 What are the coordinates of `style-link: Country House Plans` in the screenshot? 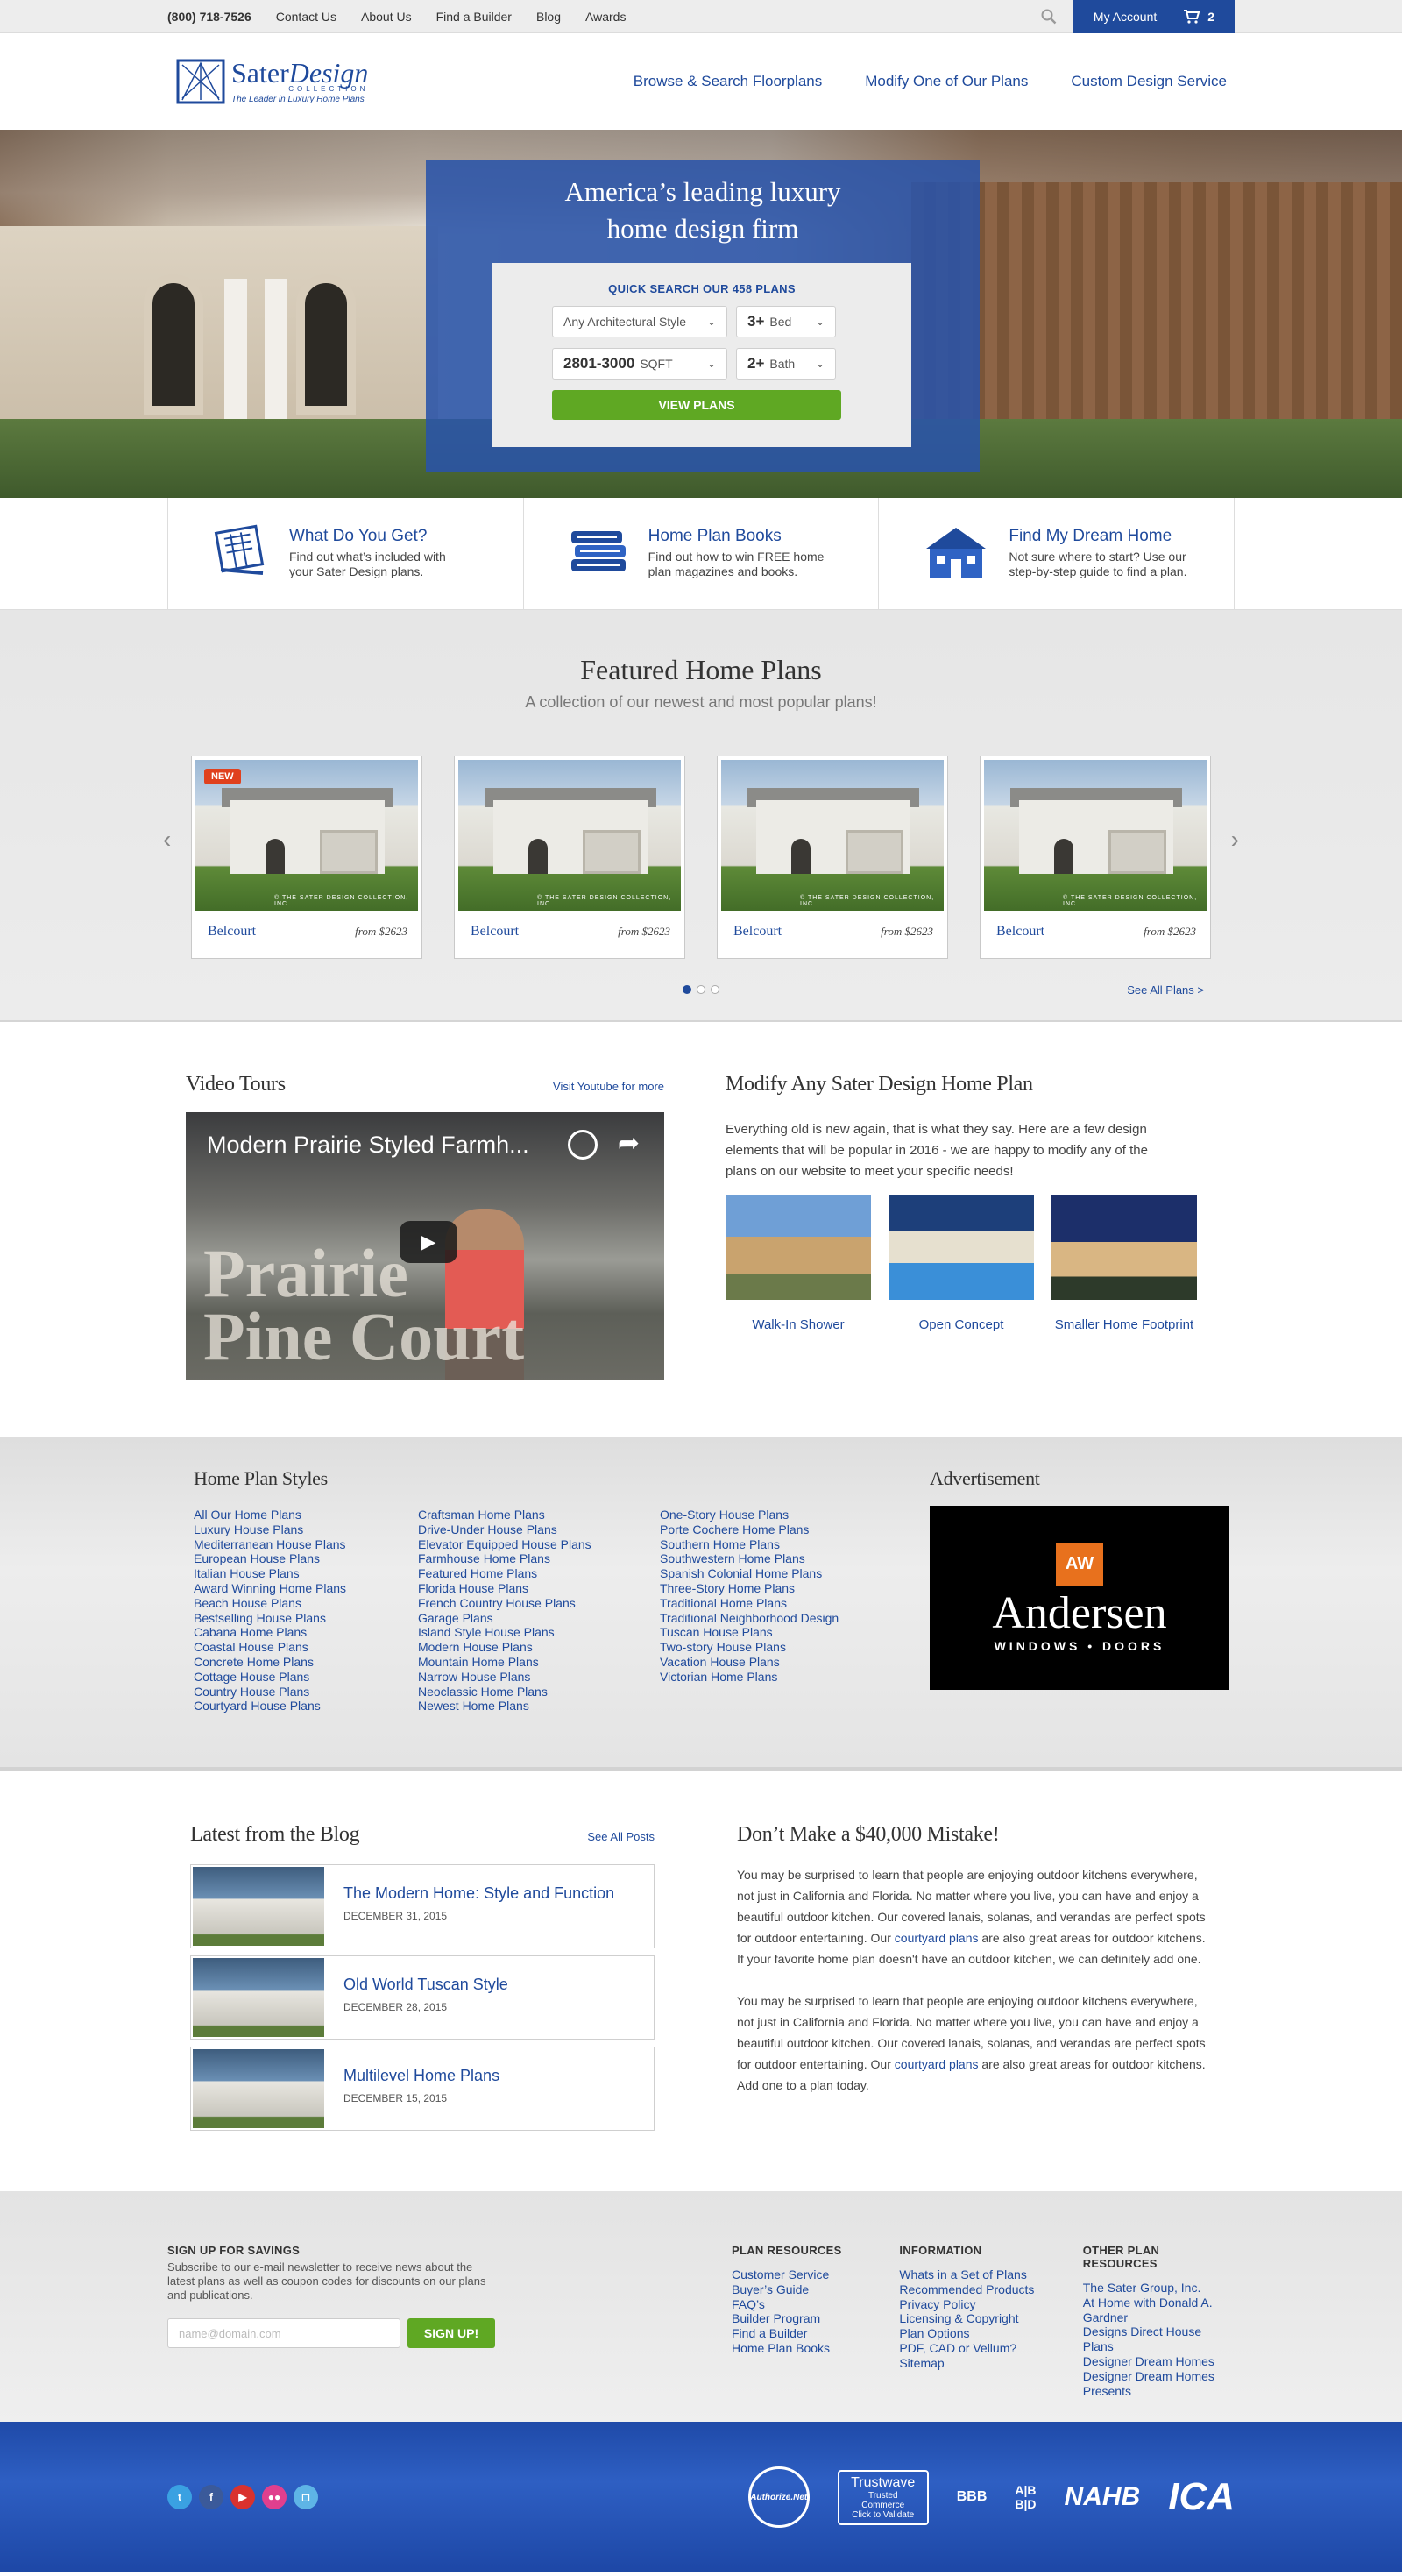 It's located at (306, 1692).